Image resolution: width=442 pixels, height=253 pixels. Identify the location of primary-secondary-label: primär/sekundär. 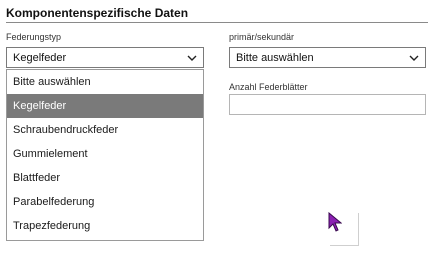
(262, 37).